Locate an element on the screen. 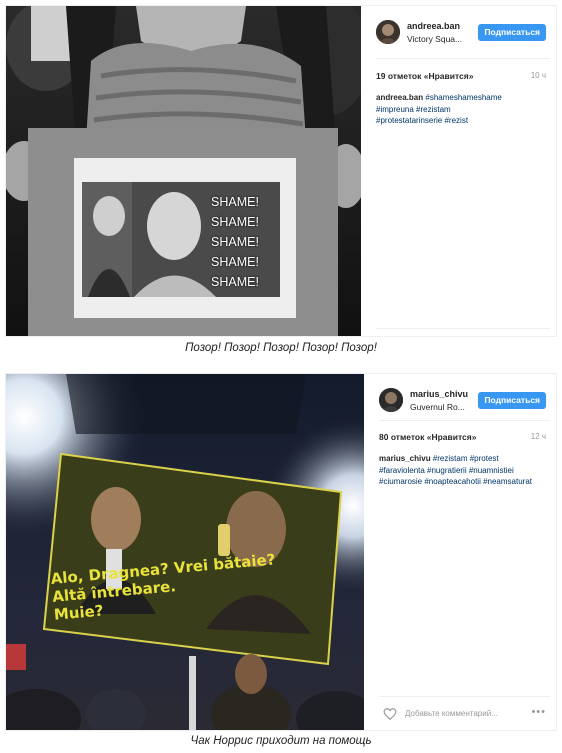 This screenshot has width=562, height=753. post-time: 12 ч is located at coordinates (538, 436).